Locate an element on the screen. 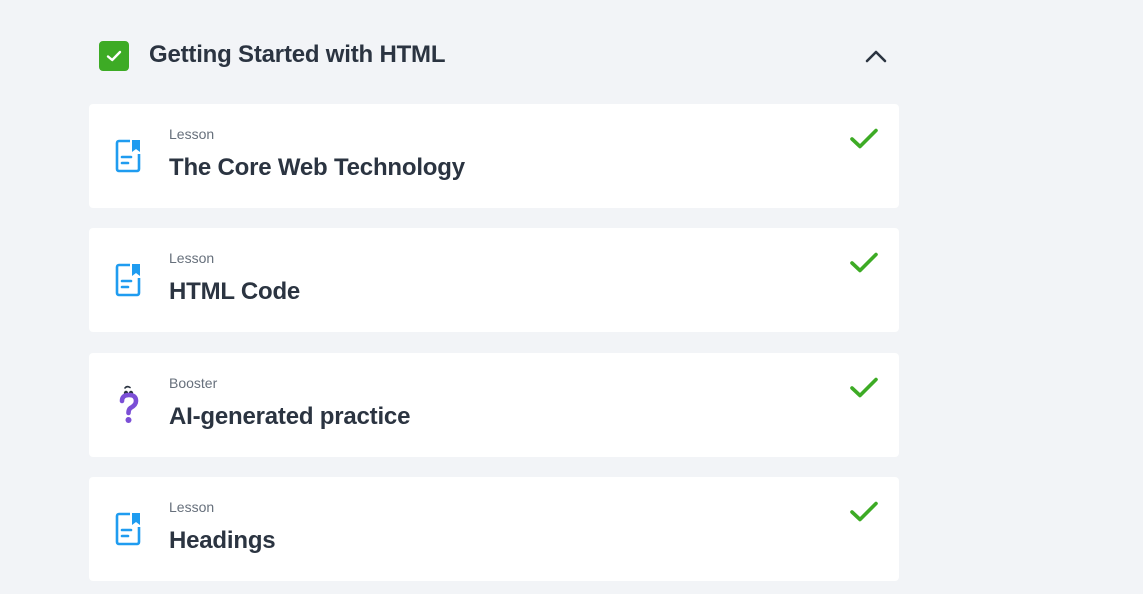 The height and width of the screenshot is (594, 1143). module-header: Getting Started with HTML is located at coordinates (494, 52).